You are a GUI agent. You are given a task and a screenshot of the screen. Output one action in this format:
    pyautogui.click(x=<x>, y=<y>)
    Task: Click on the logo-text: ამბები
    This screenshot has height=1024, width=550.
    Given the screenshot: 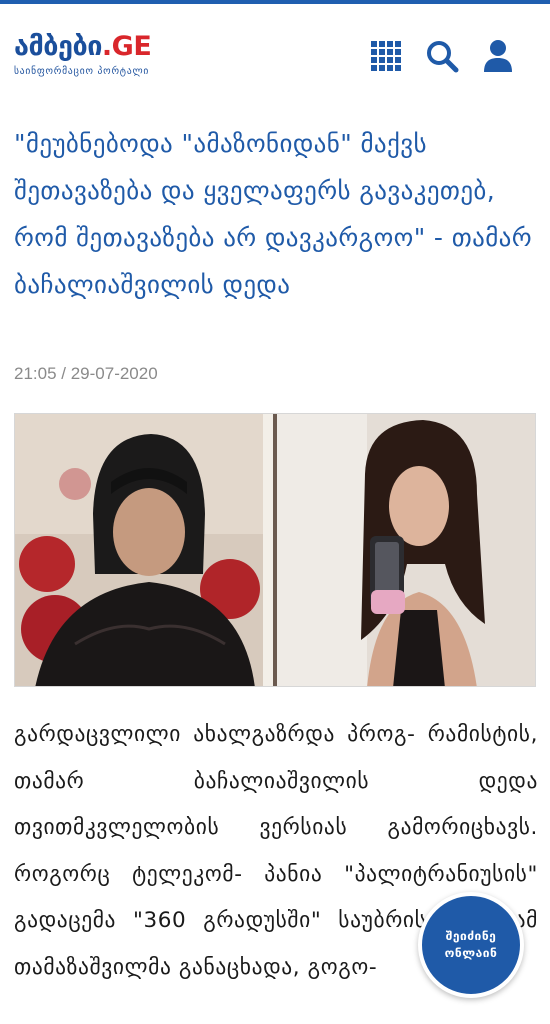 What is the action you would take?
    pyautogui.click(x=58, y=46)
    